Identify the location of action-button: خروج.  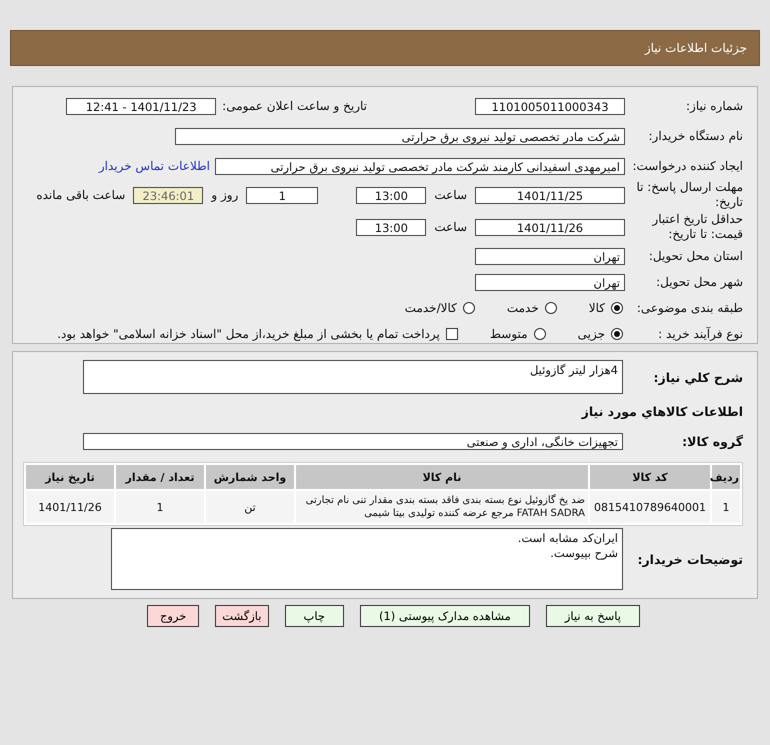
(173, 616).